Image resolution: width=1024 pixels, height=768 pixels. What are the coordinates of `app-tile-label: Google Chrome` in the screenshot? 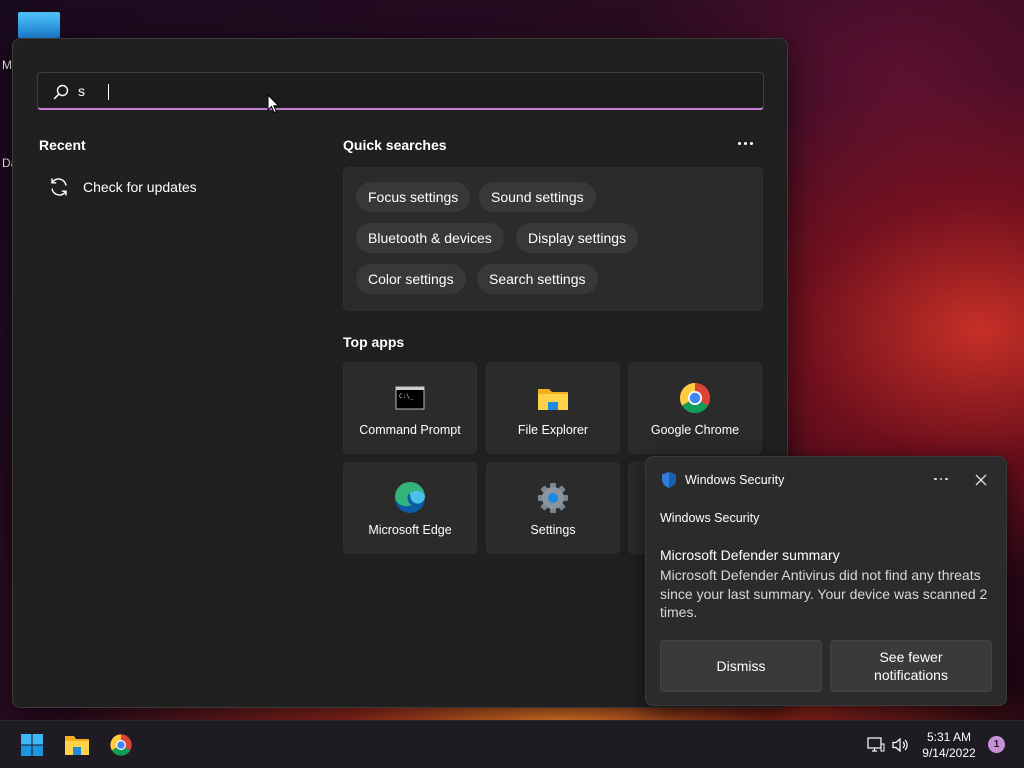 It's located at (695, 430).